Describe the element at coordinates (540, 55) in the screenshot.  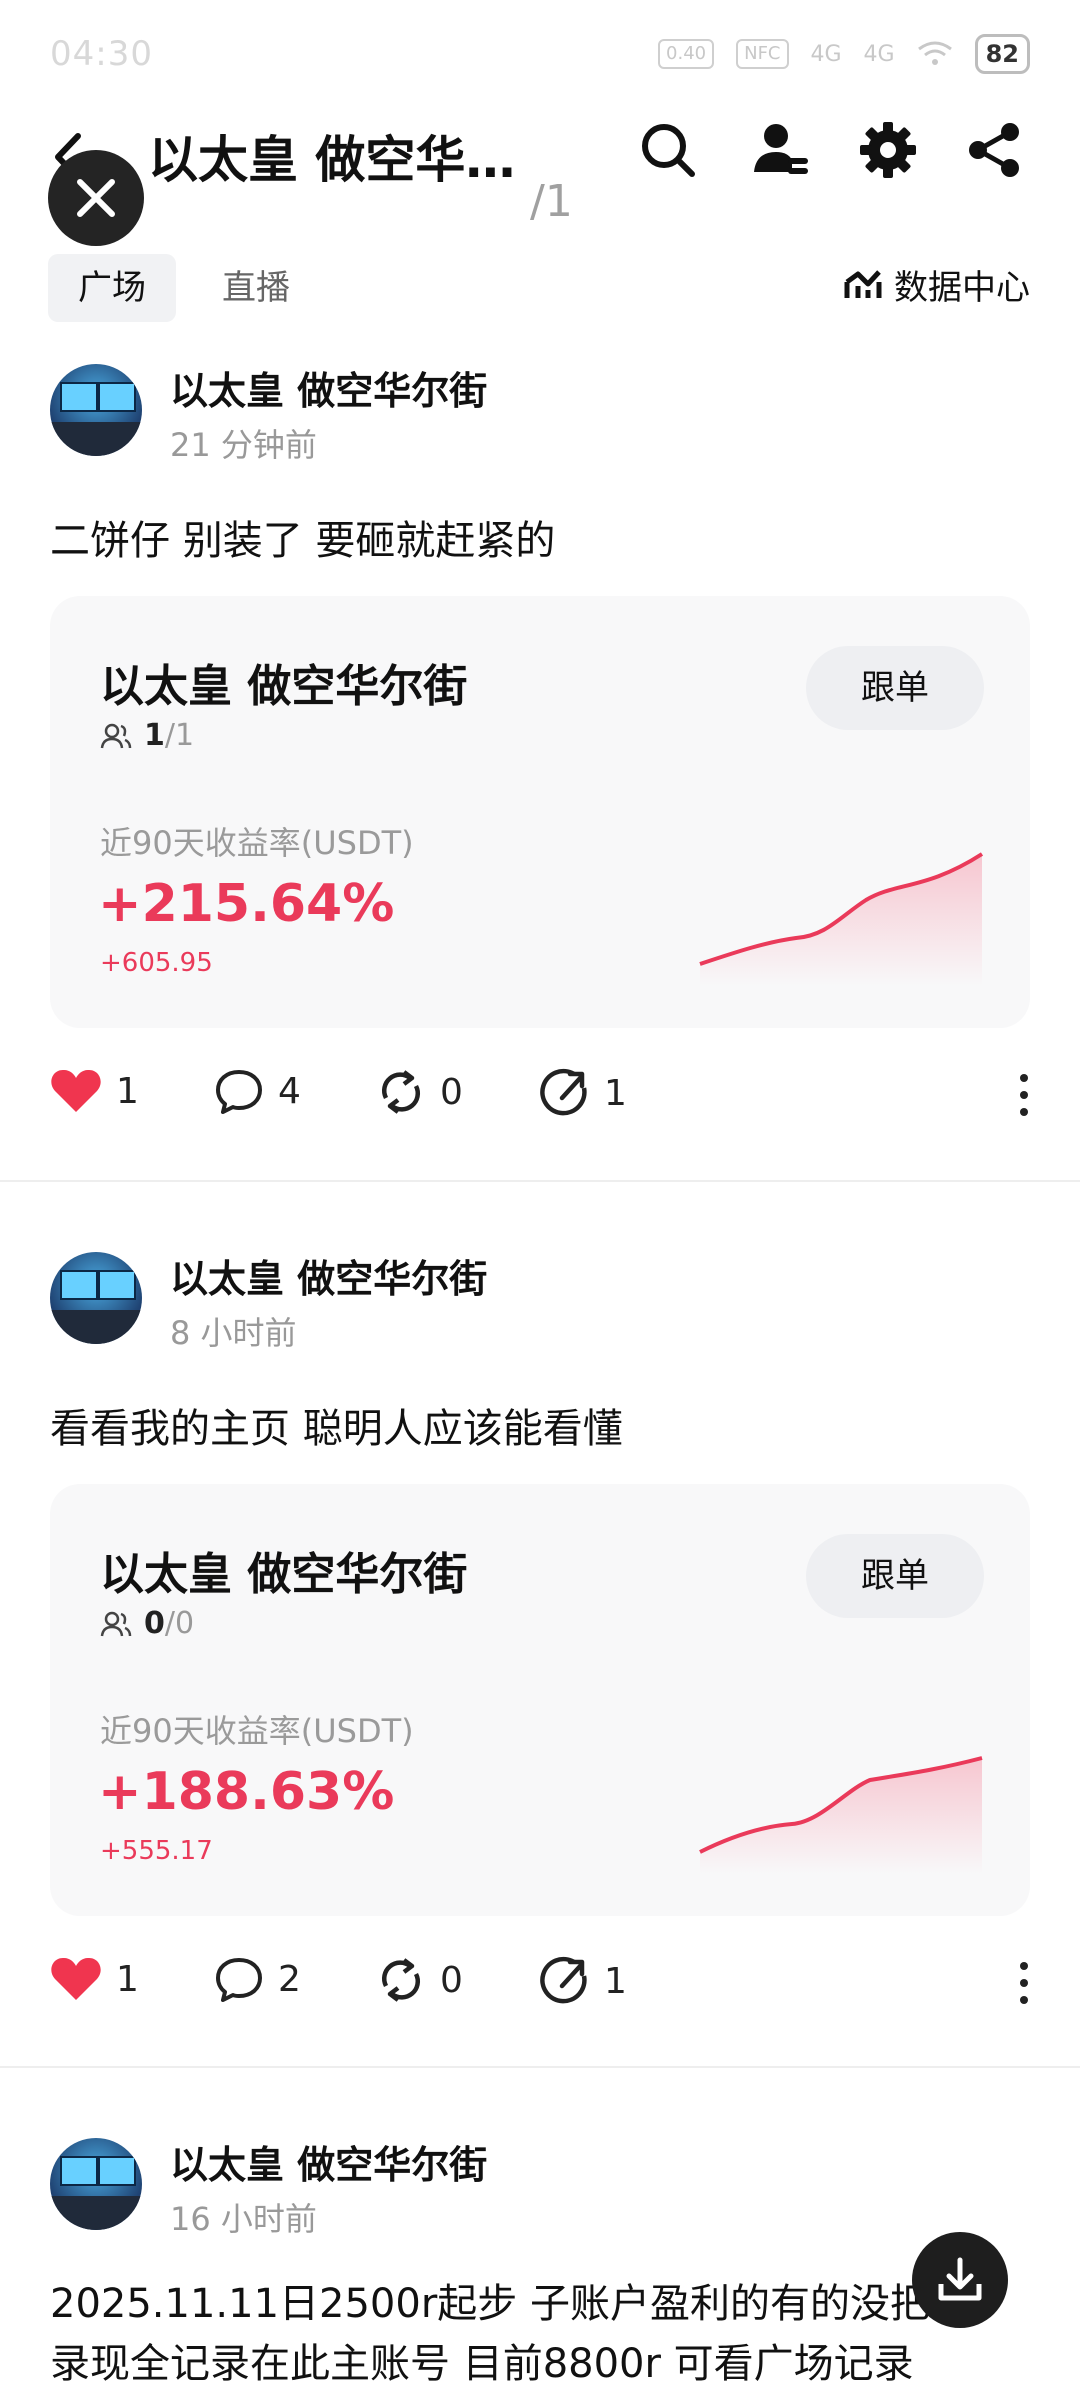
I see `status-bar: 04:30 0.40 NFC 4G 4G 82` at that location.